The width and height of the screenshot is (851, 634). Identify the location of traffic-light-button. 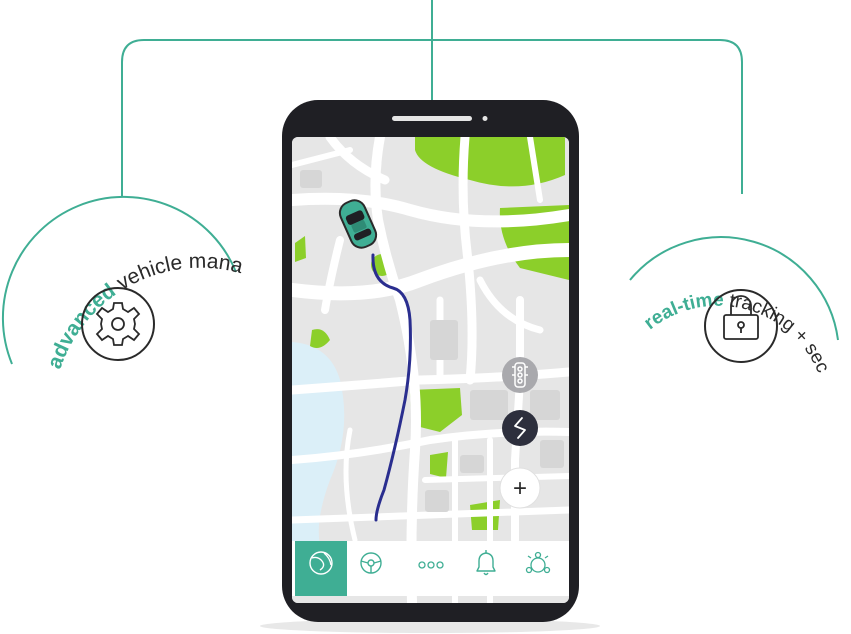
(520, 375).